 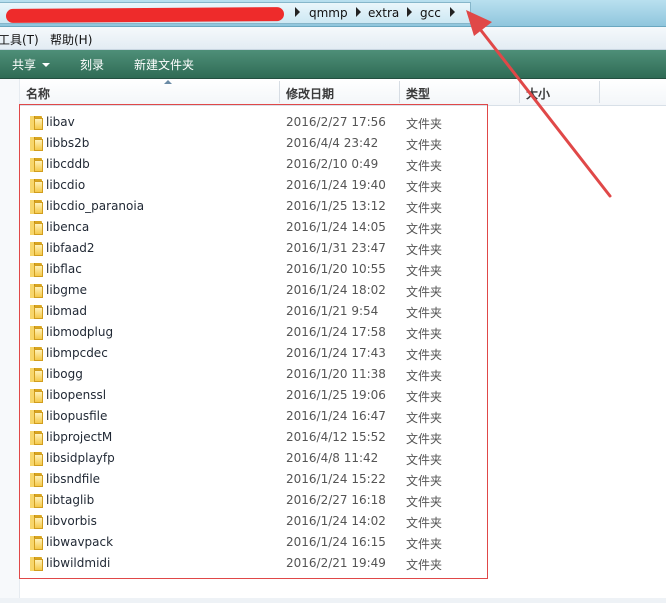 What do you see at coordinates (336, 332) in the screenshot?
I see `file-date: 2016/1/24 17:58` at bounding box center [336, 332].